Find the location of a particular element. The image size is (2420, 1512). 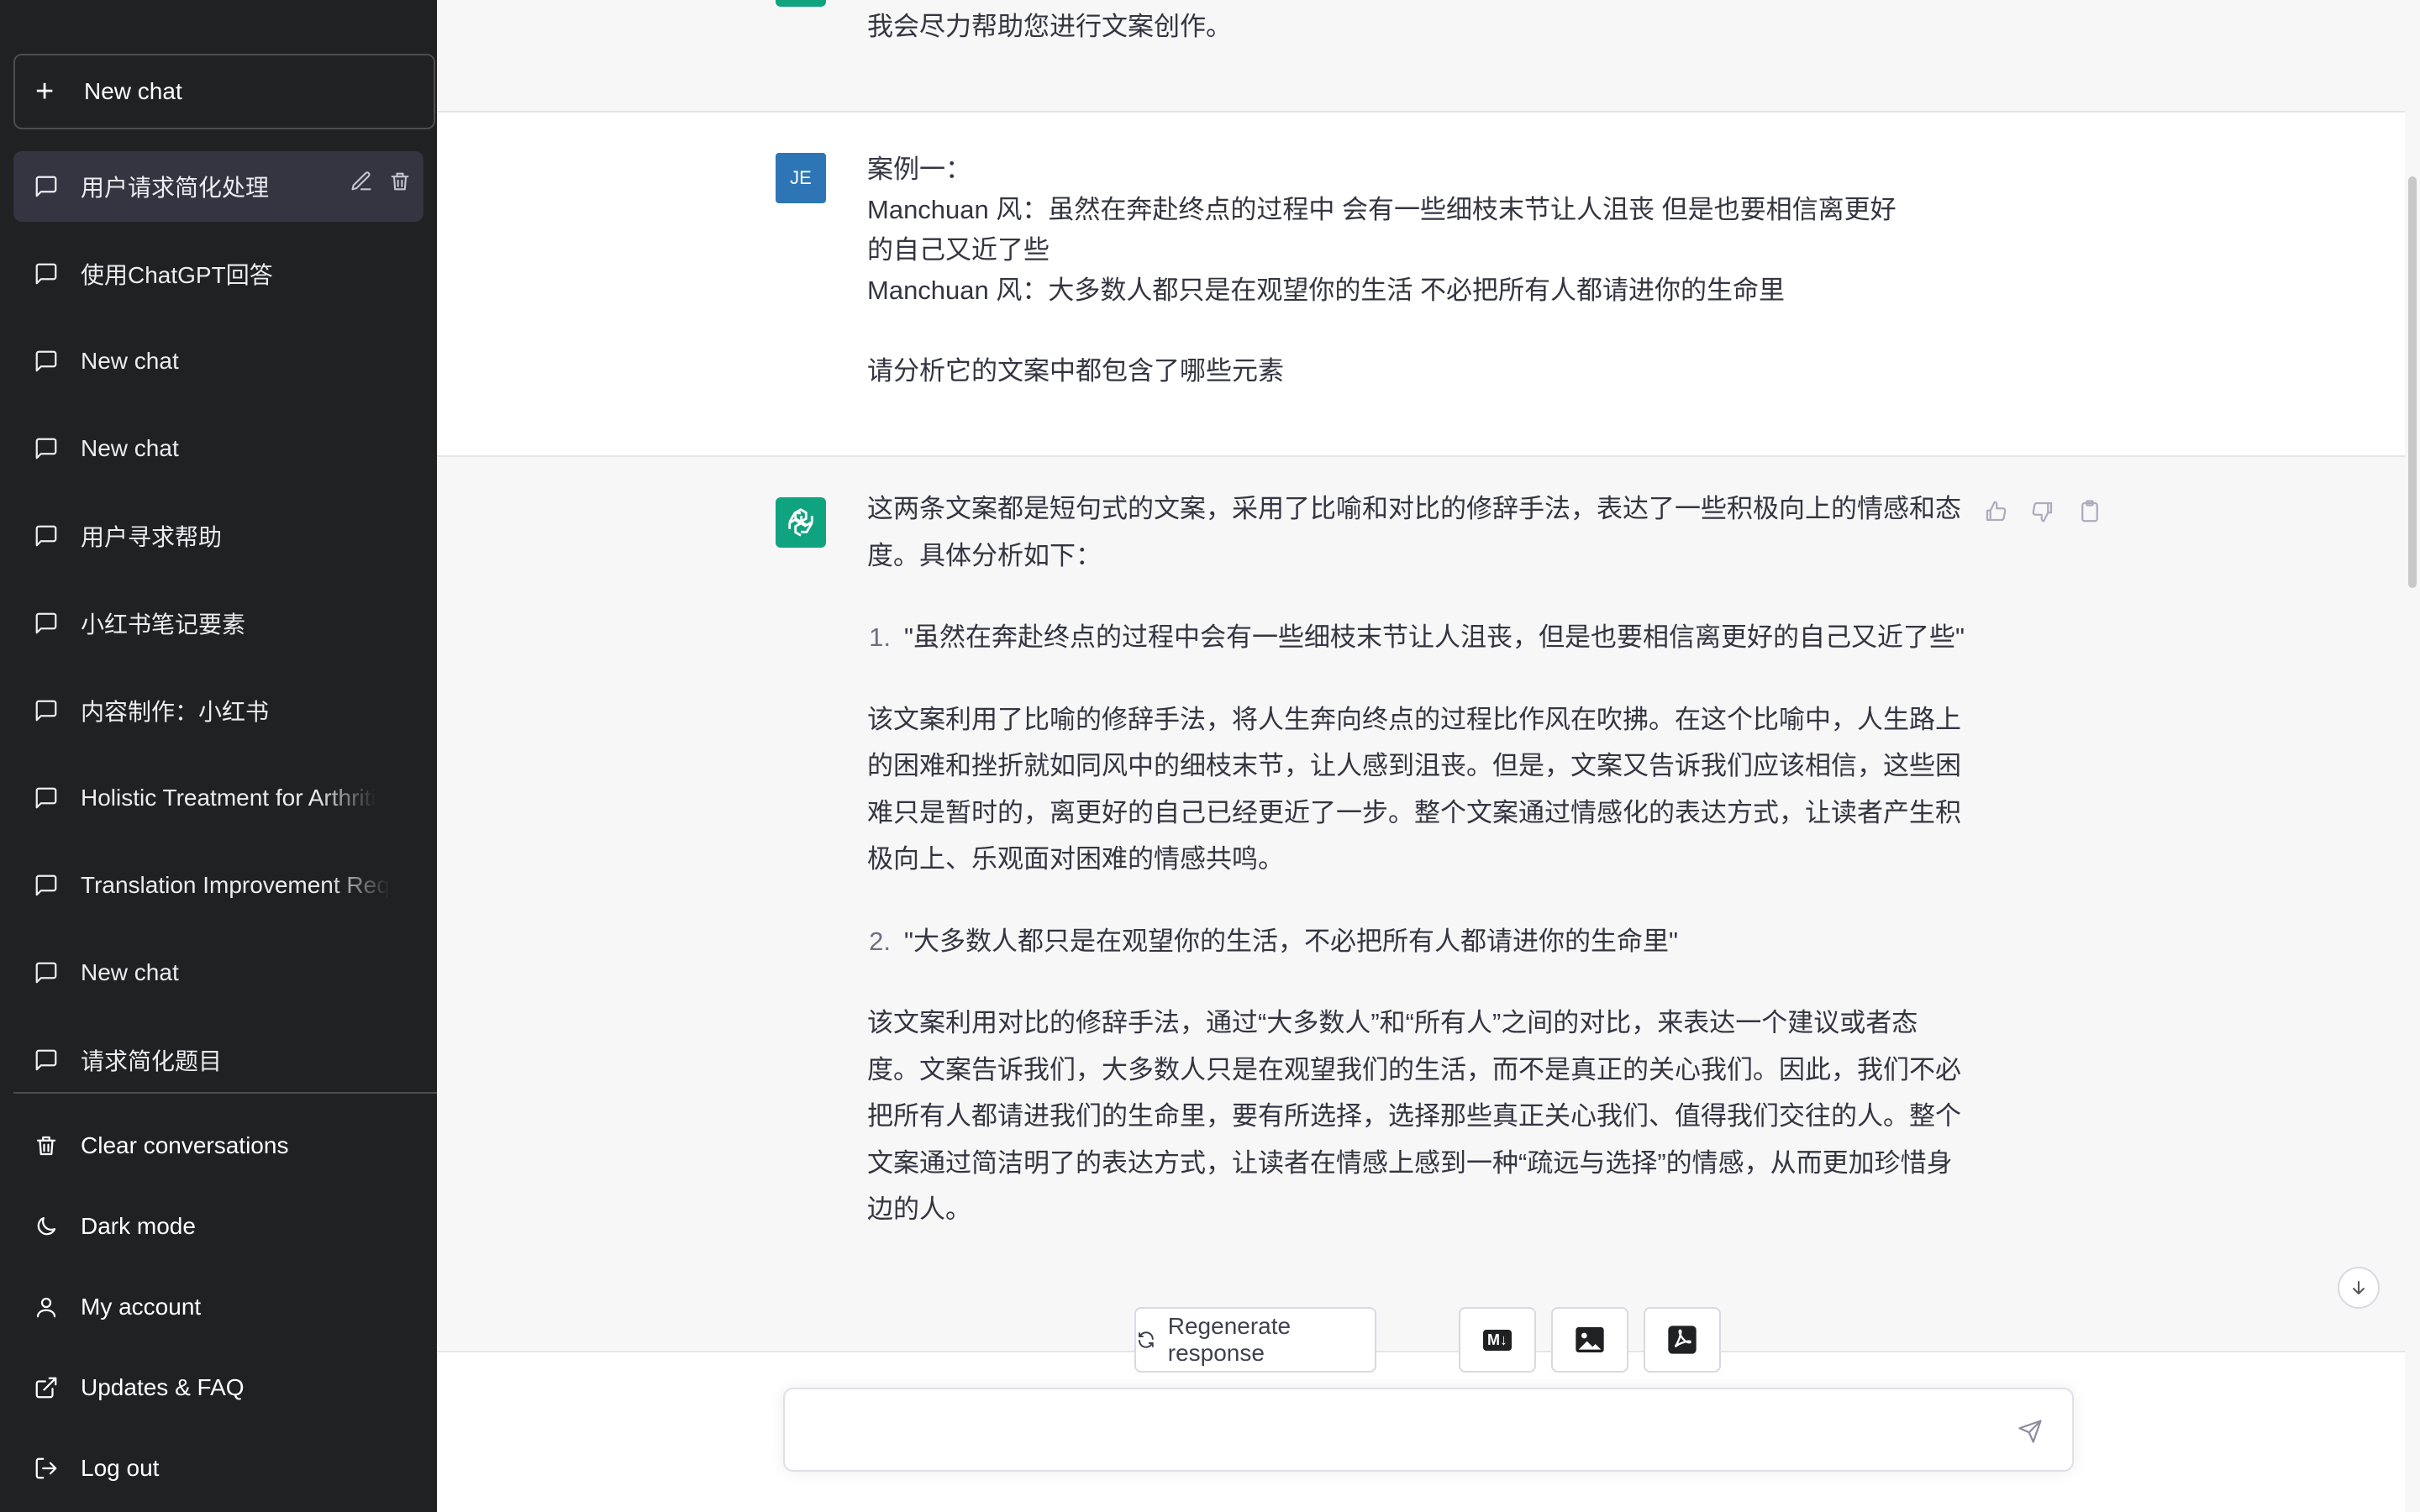

user-icon is located at coordinates (58, 1307).